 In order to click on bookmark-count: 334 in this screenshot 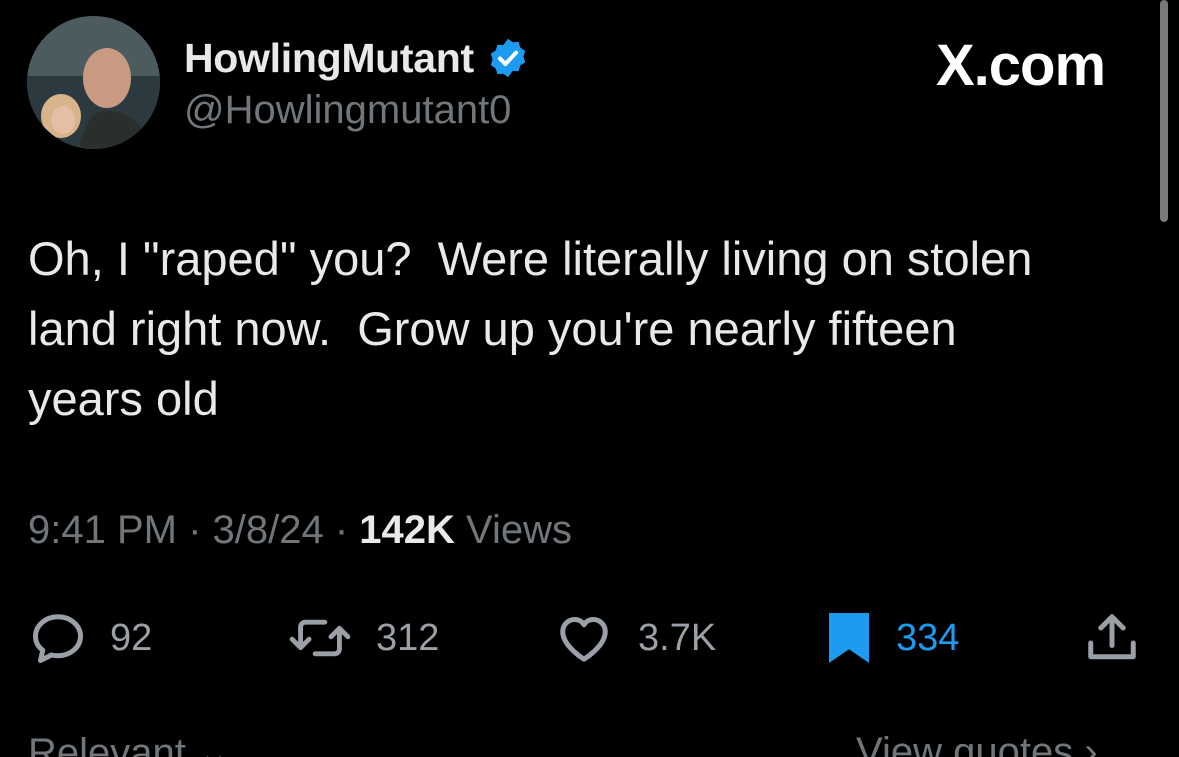, I will do `click(928, 637)`.